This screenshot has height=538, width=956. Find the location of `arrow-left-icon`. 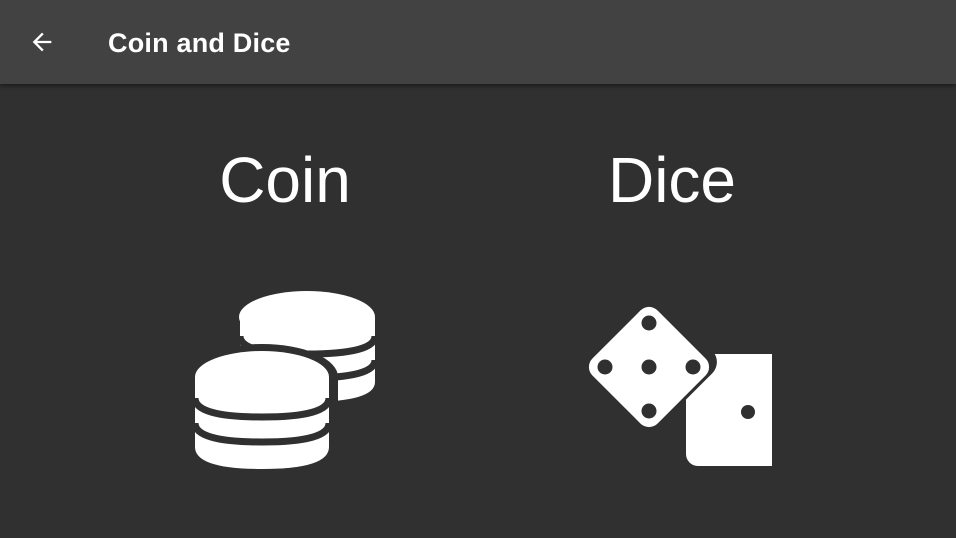

arrow-left-icon is located at coordinates (42, 42).